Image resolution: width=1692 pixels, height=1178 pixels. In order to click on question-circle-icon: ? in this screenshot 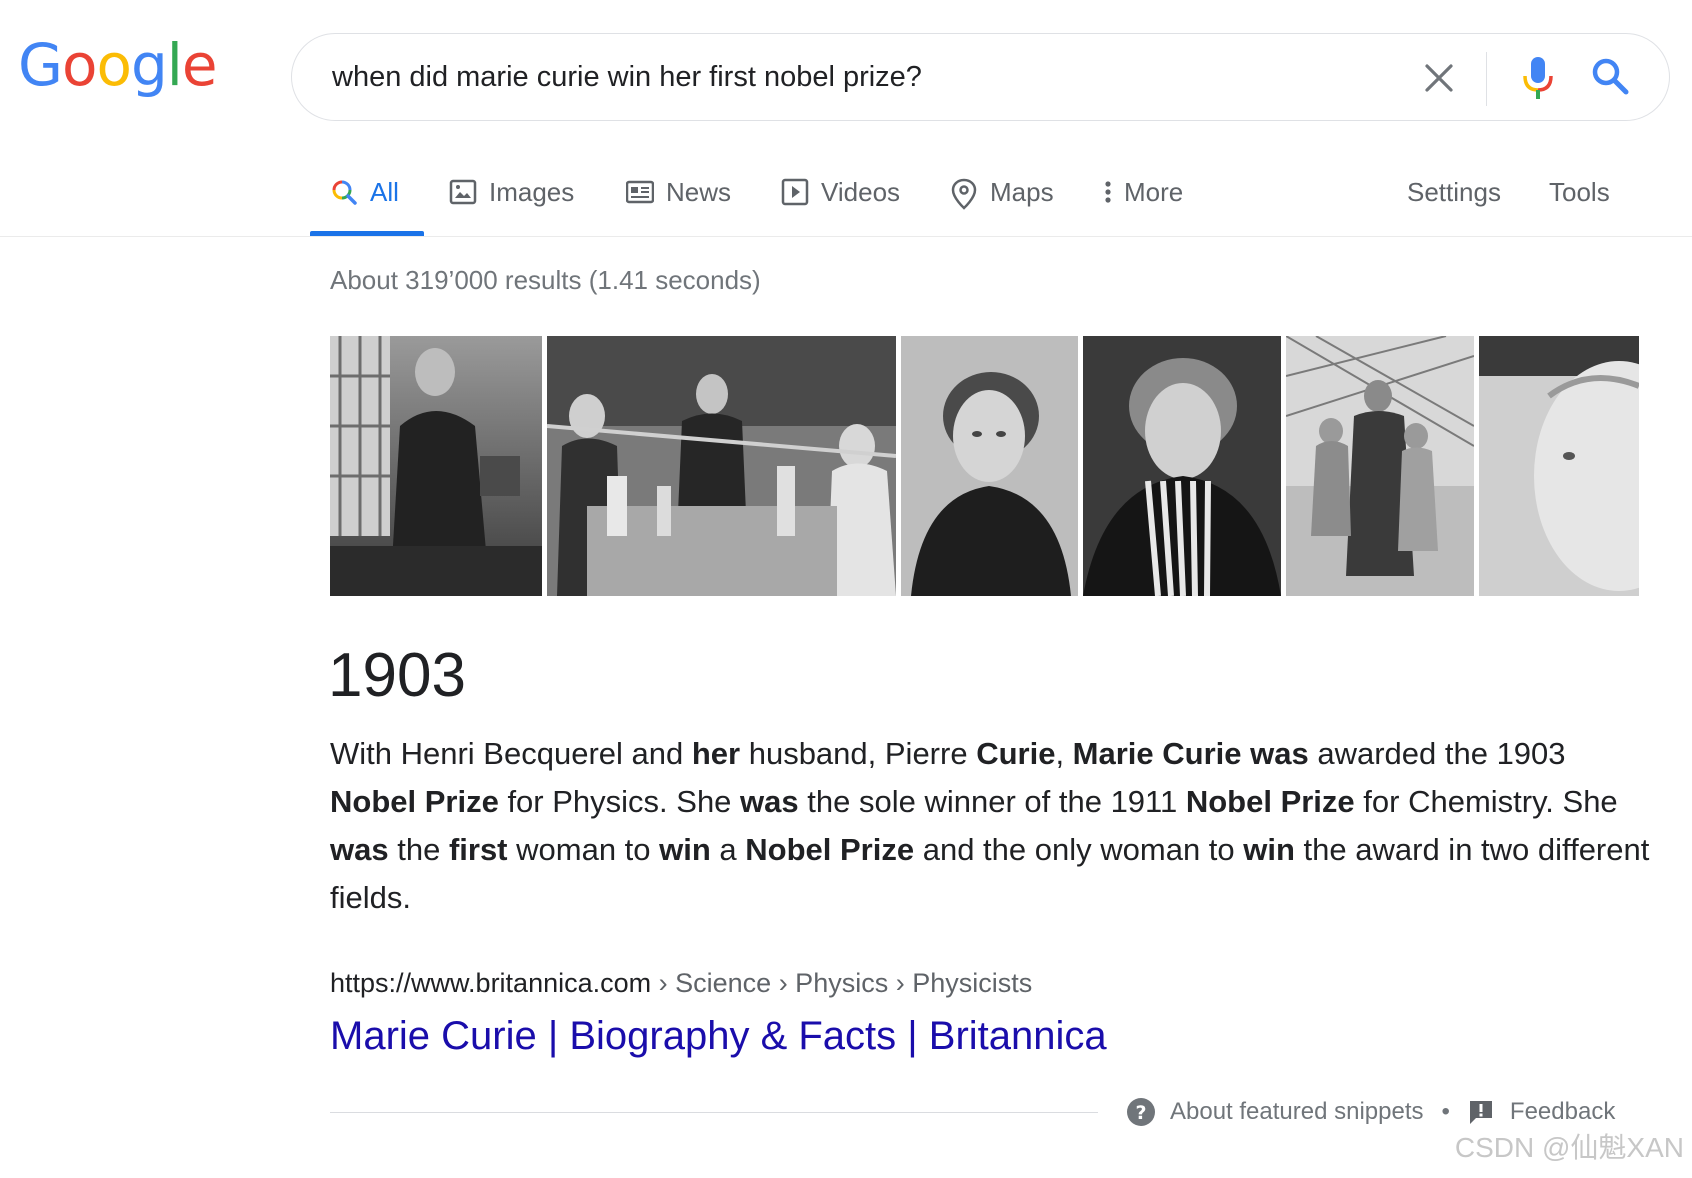, I will do `click(1141, 1112)`.